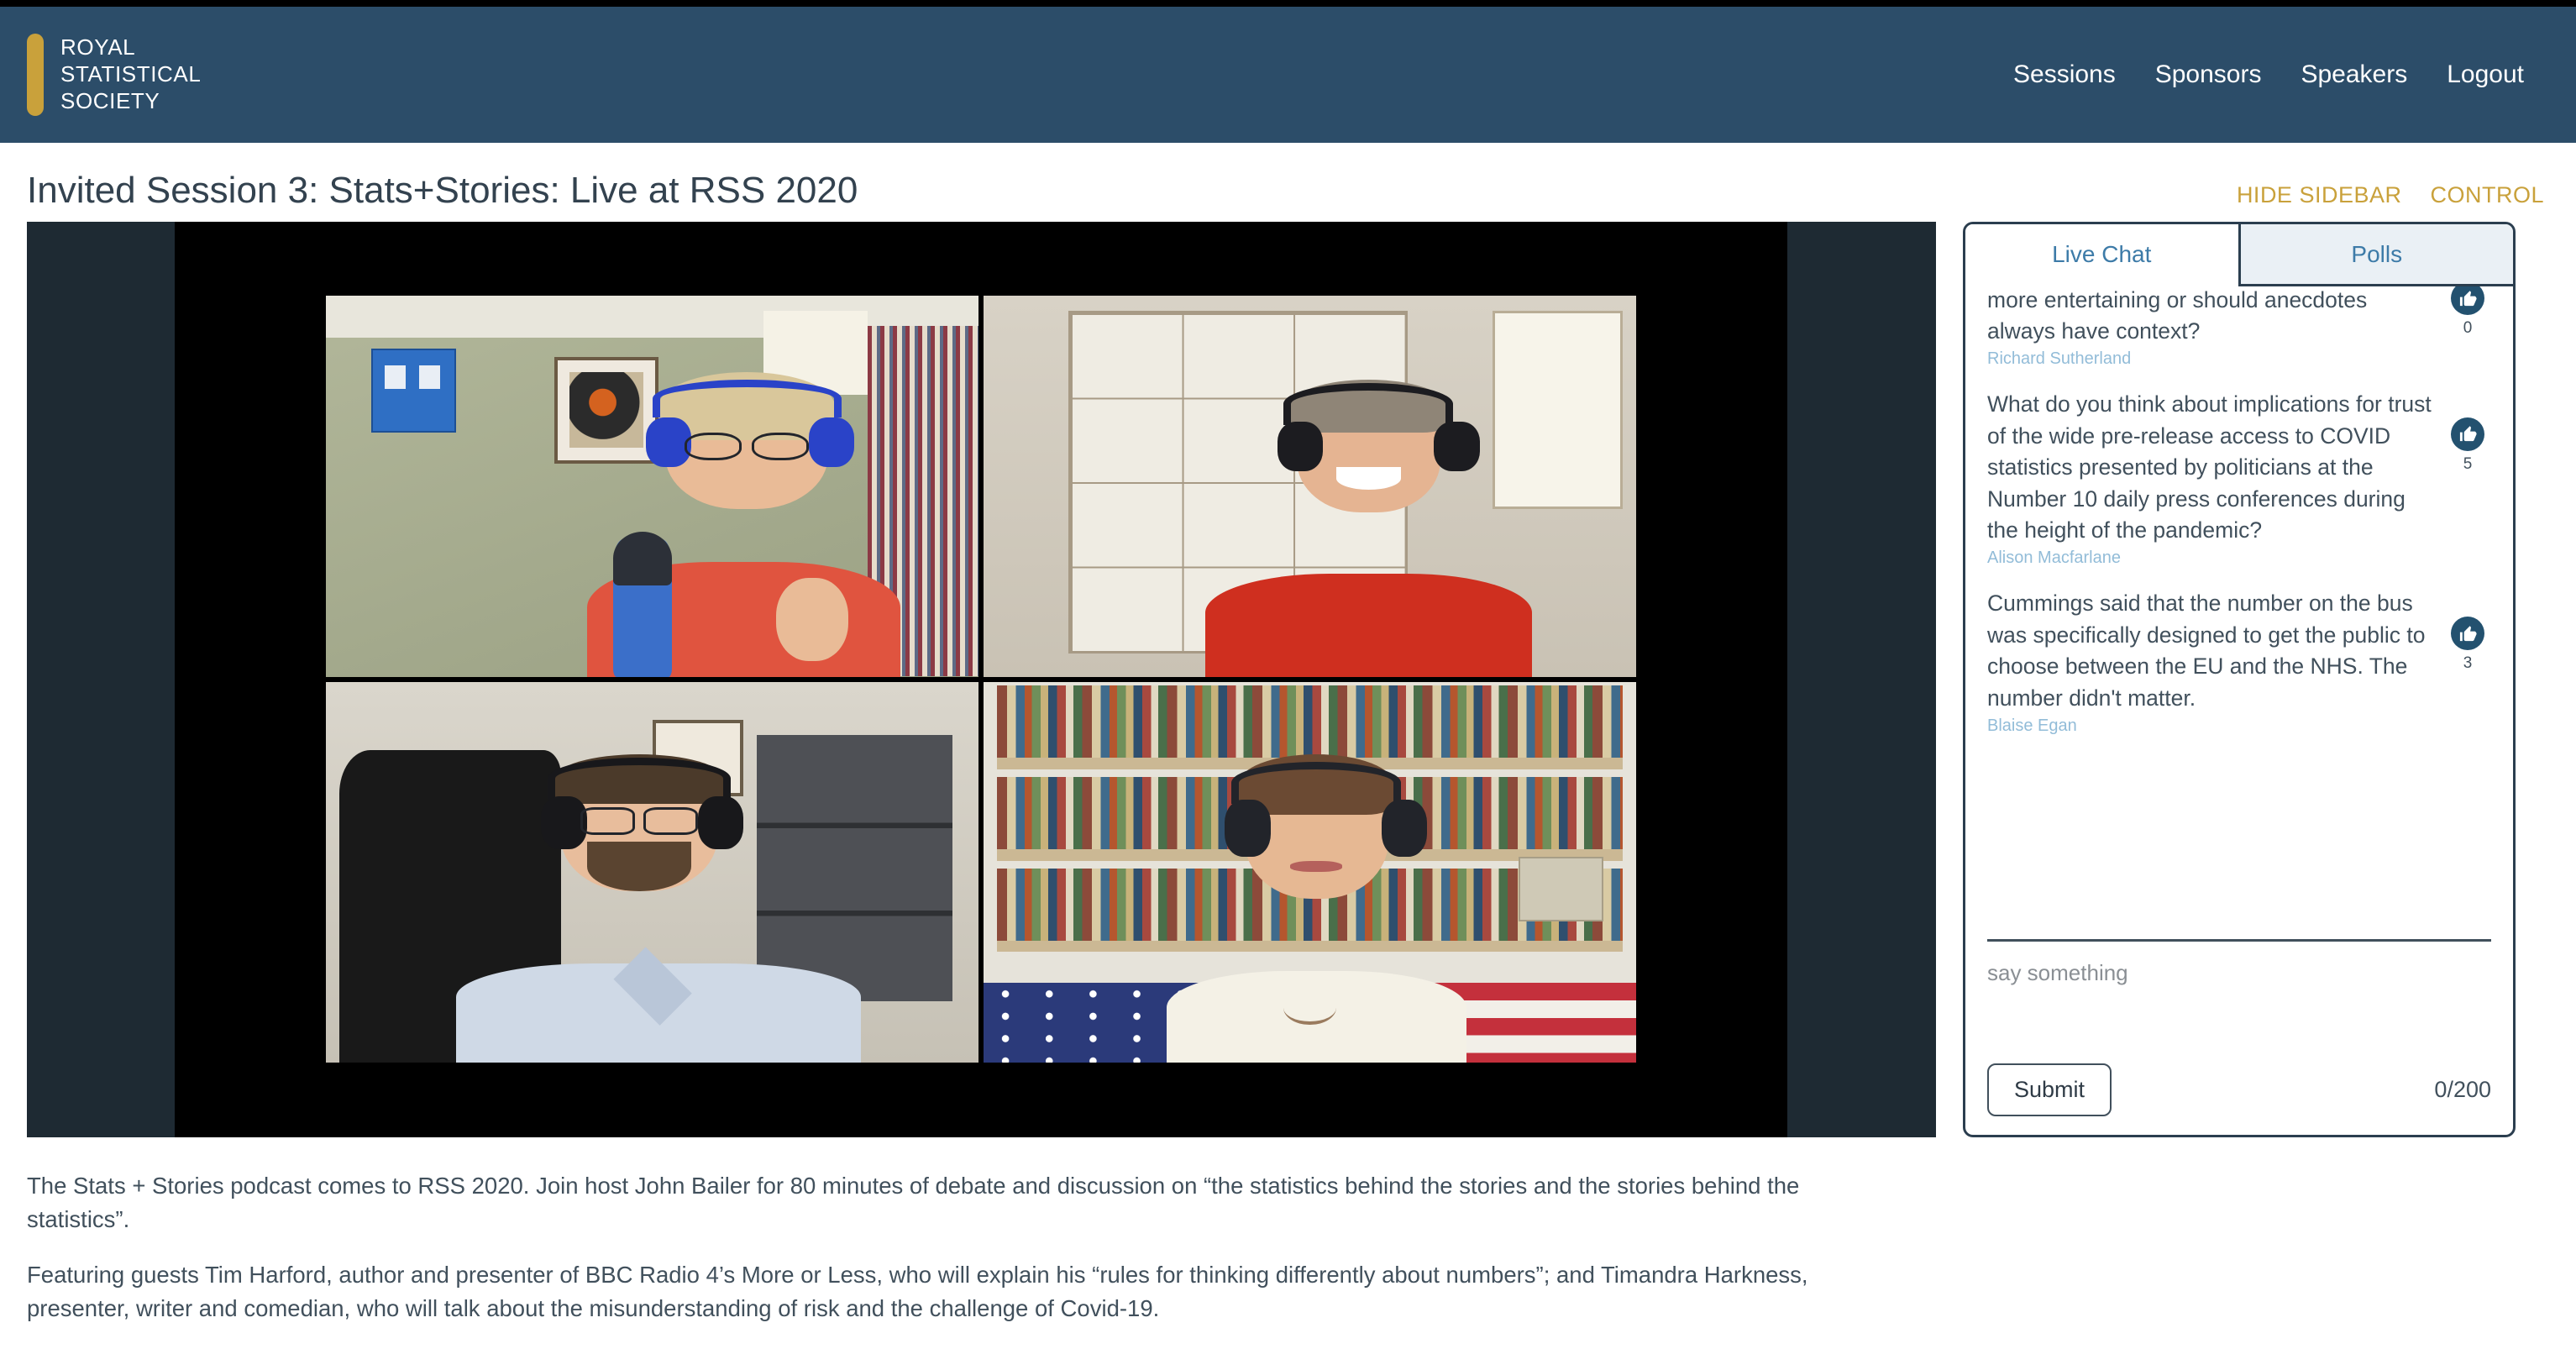 This screenshot has width=2576, height=1370. I want to click on nav-item-sessions: Sessions, so click(2064, 75).